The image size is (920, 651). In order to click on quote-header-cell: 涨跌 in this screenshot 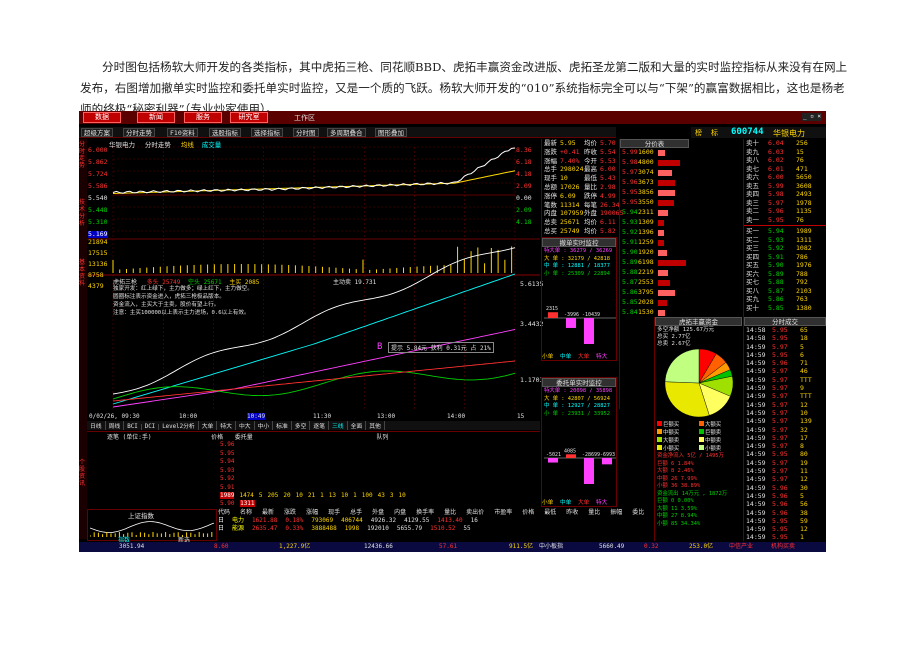, I will do `click(290, 513)`.